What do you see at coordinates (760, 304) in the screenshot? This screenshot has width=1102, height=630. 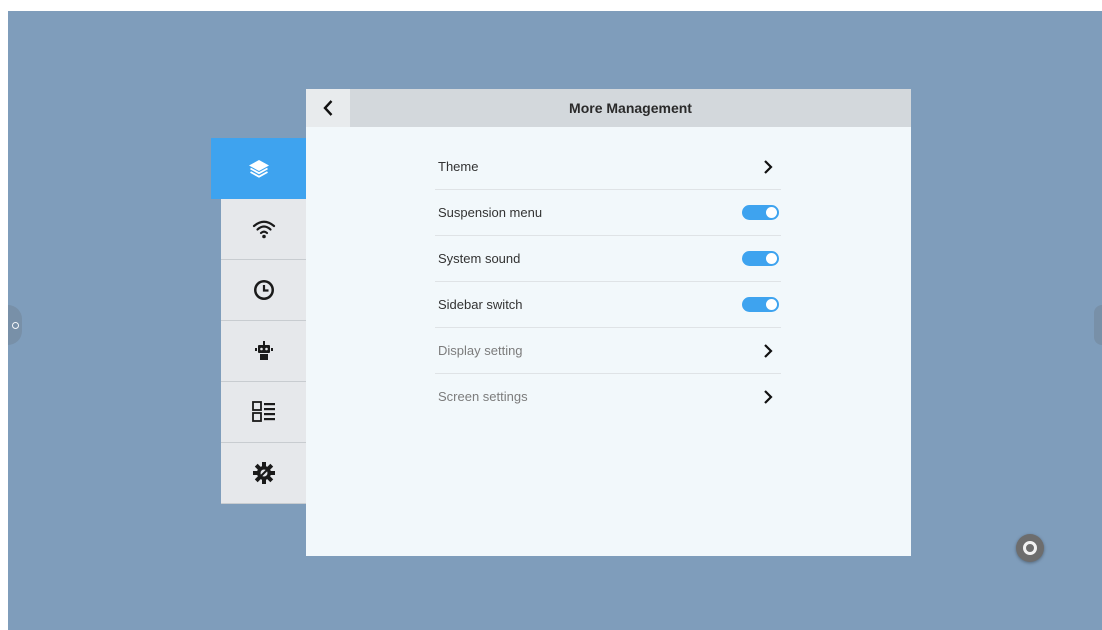 I see `sidebar-switch-toggle` at bounding box center [760, 304].